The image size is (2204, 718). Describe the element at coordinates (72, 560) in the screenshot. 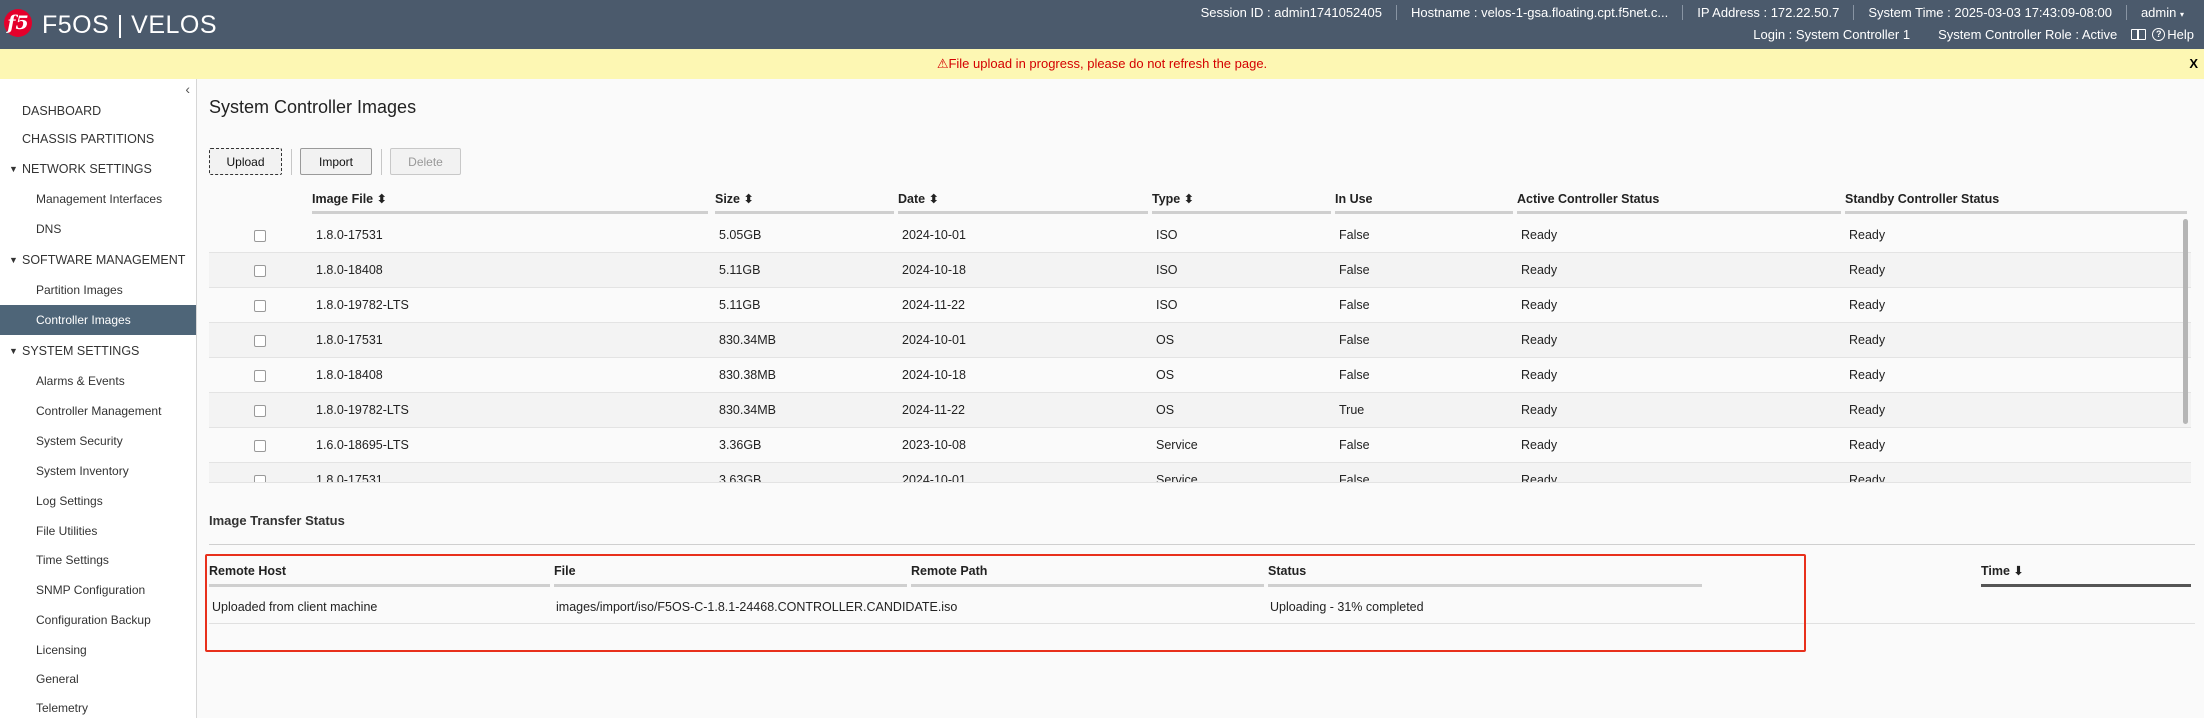

I see `sidebar-item-label: Time Settings` at that location.